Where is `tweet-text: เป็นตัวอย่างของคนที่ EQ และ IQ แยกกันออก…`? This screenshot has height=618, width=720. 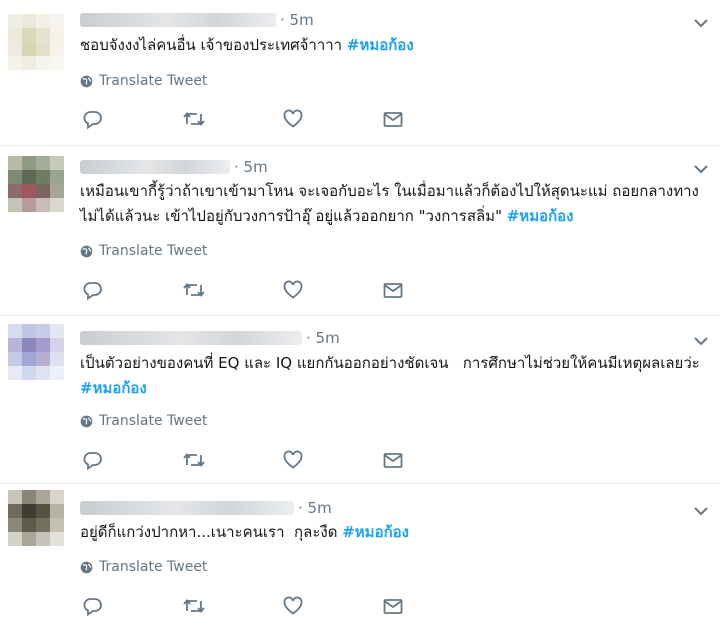 tweet-text: เป็นตัวอย่างของคนที่ EQ และ IQ แยกกันออก… is located at coordinates (392, 375).